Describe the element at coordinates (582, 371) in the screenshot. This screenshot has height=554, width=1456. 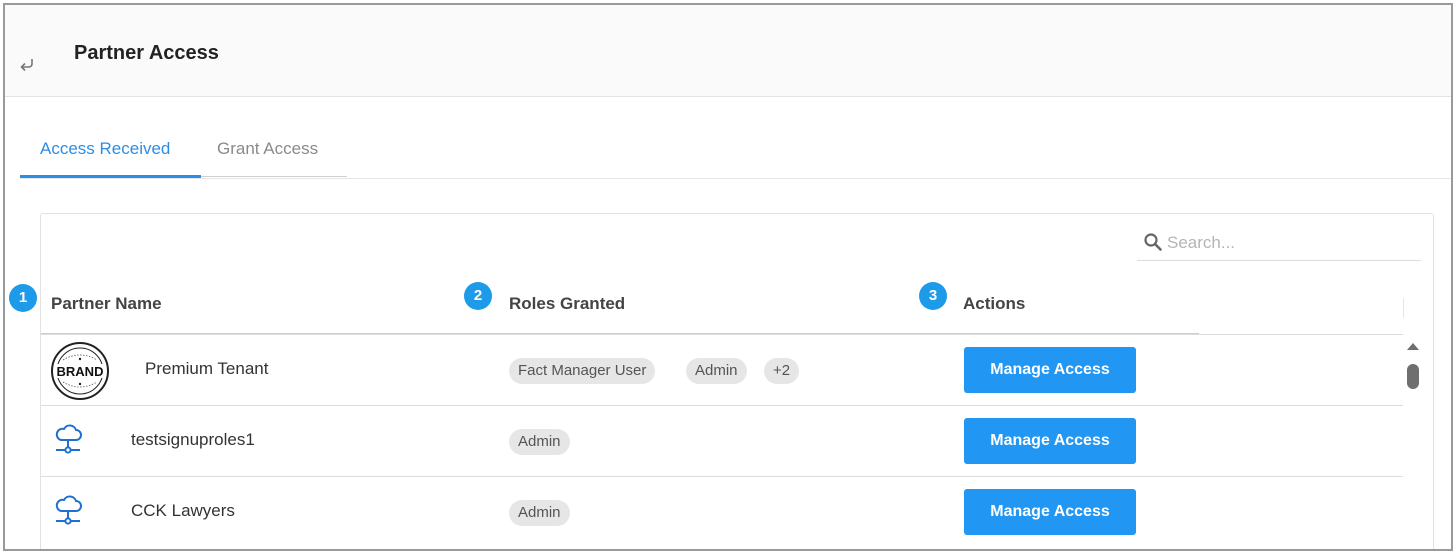
I see `role-chip: Fact Manager User` at that location.